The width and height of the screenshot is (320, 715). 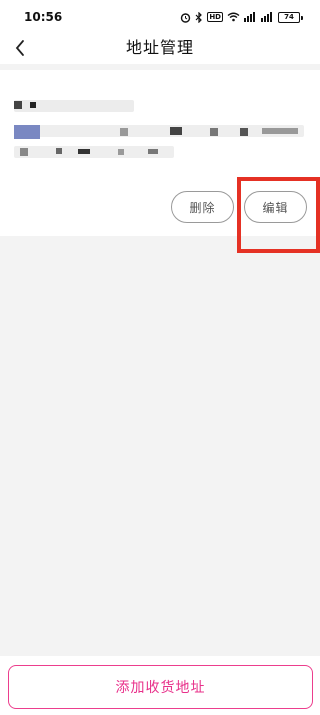 What do you see at coordinates (186, 17) in the screenshot?
I see `alarm-icon` at bounding box center [186, 17].